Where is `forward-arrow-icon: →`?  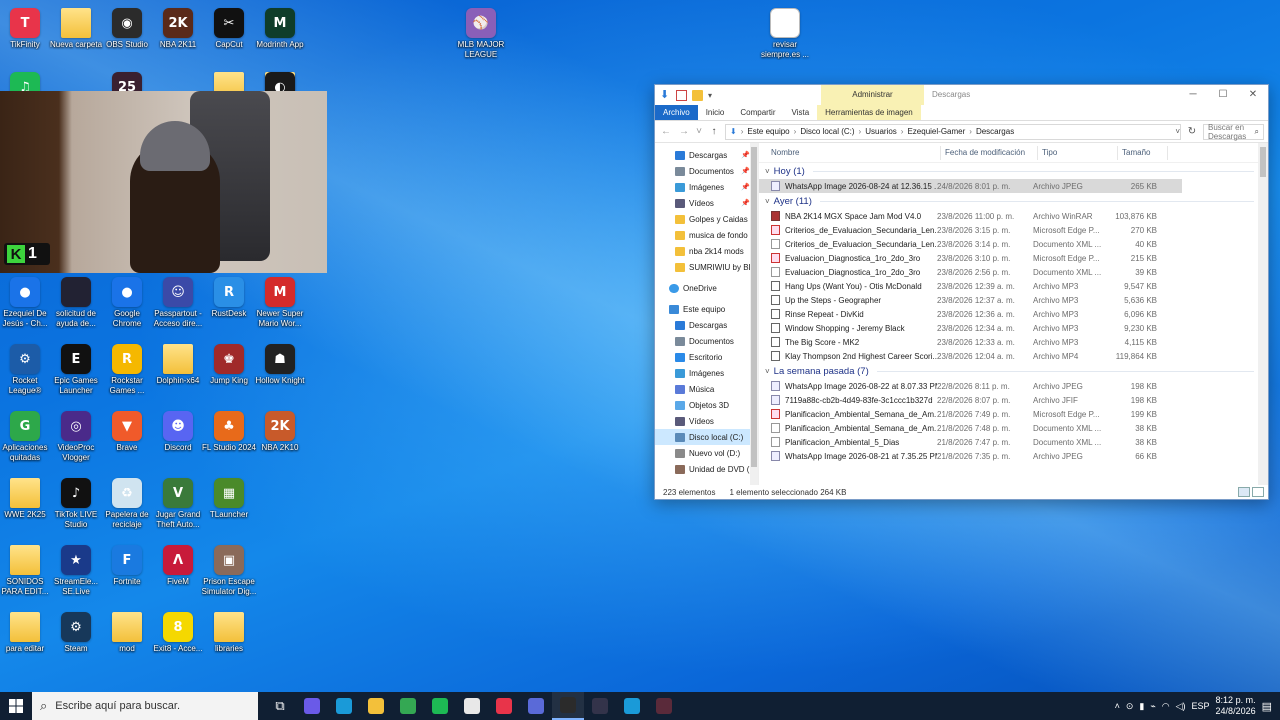
forward-arrow-icon: → is located at coordinates (684, 131).